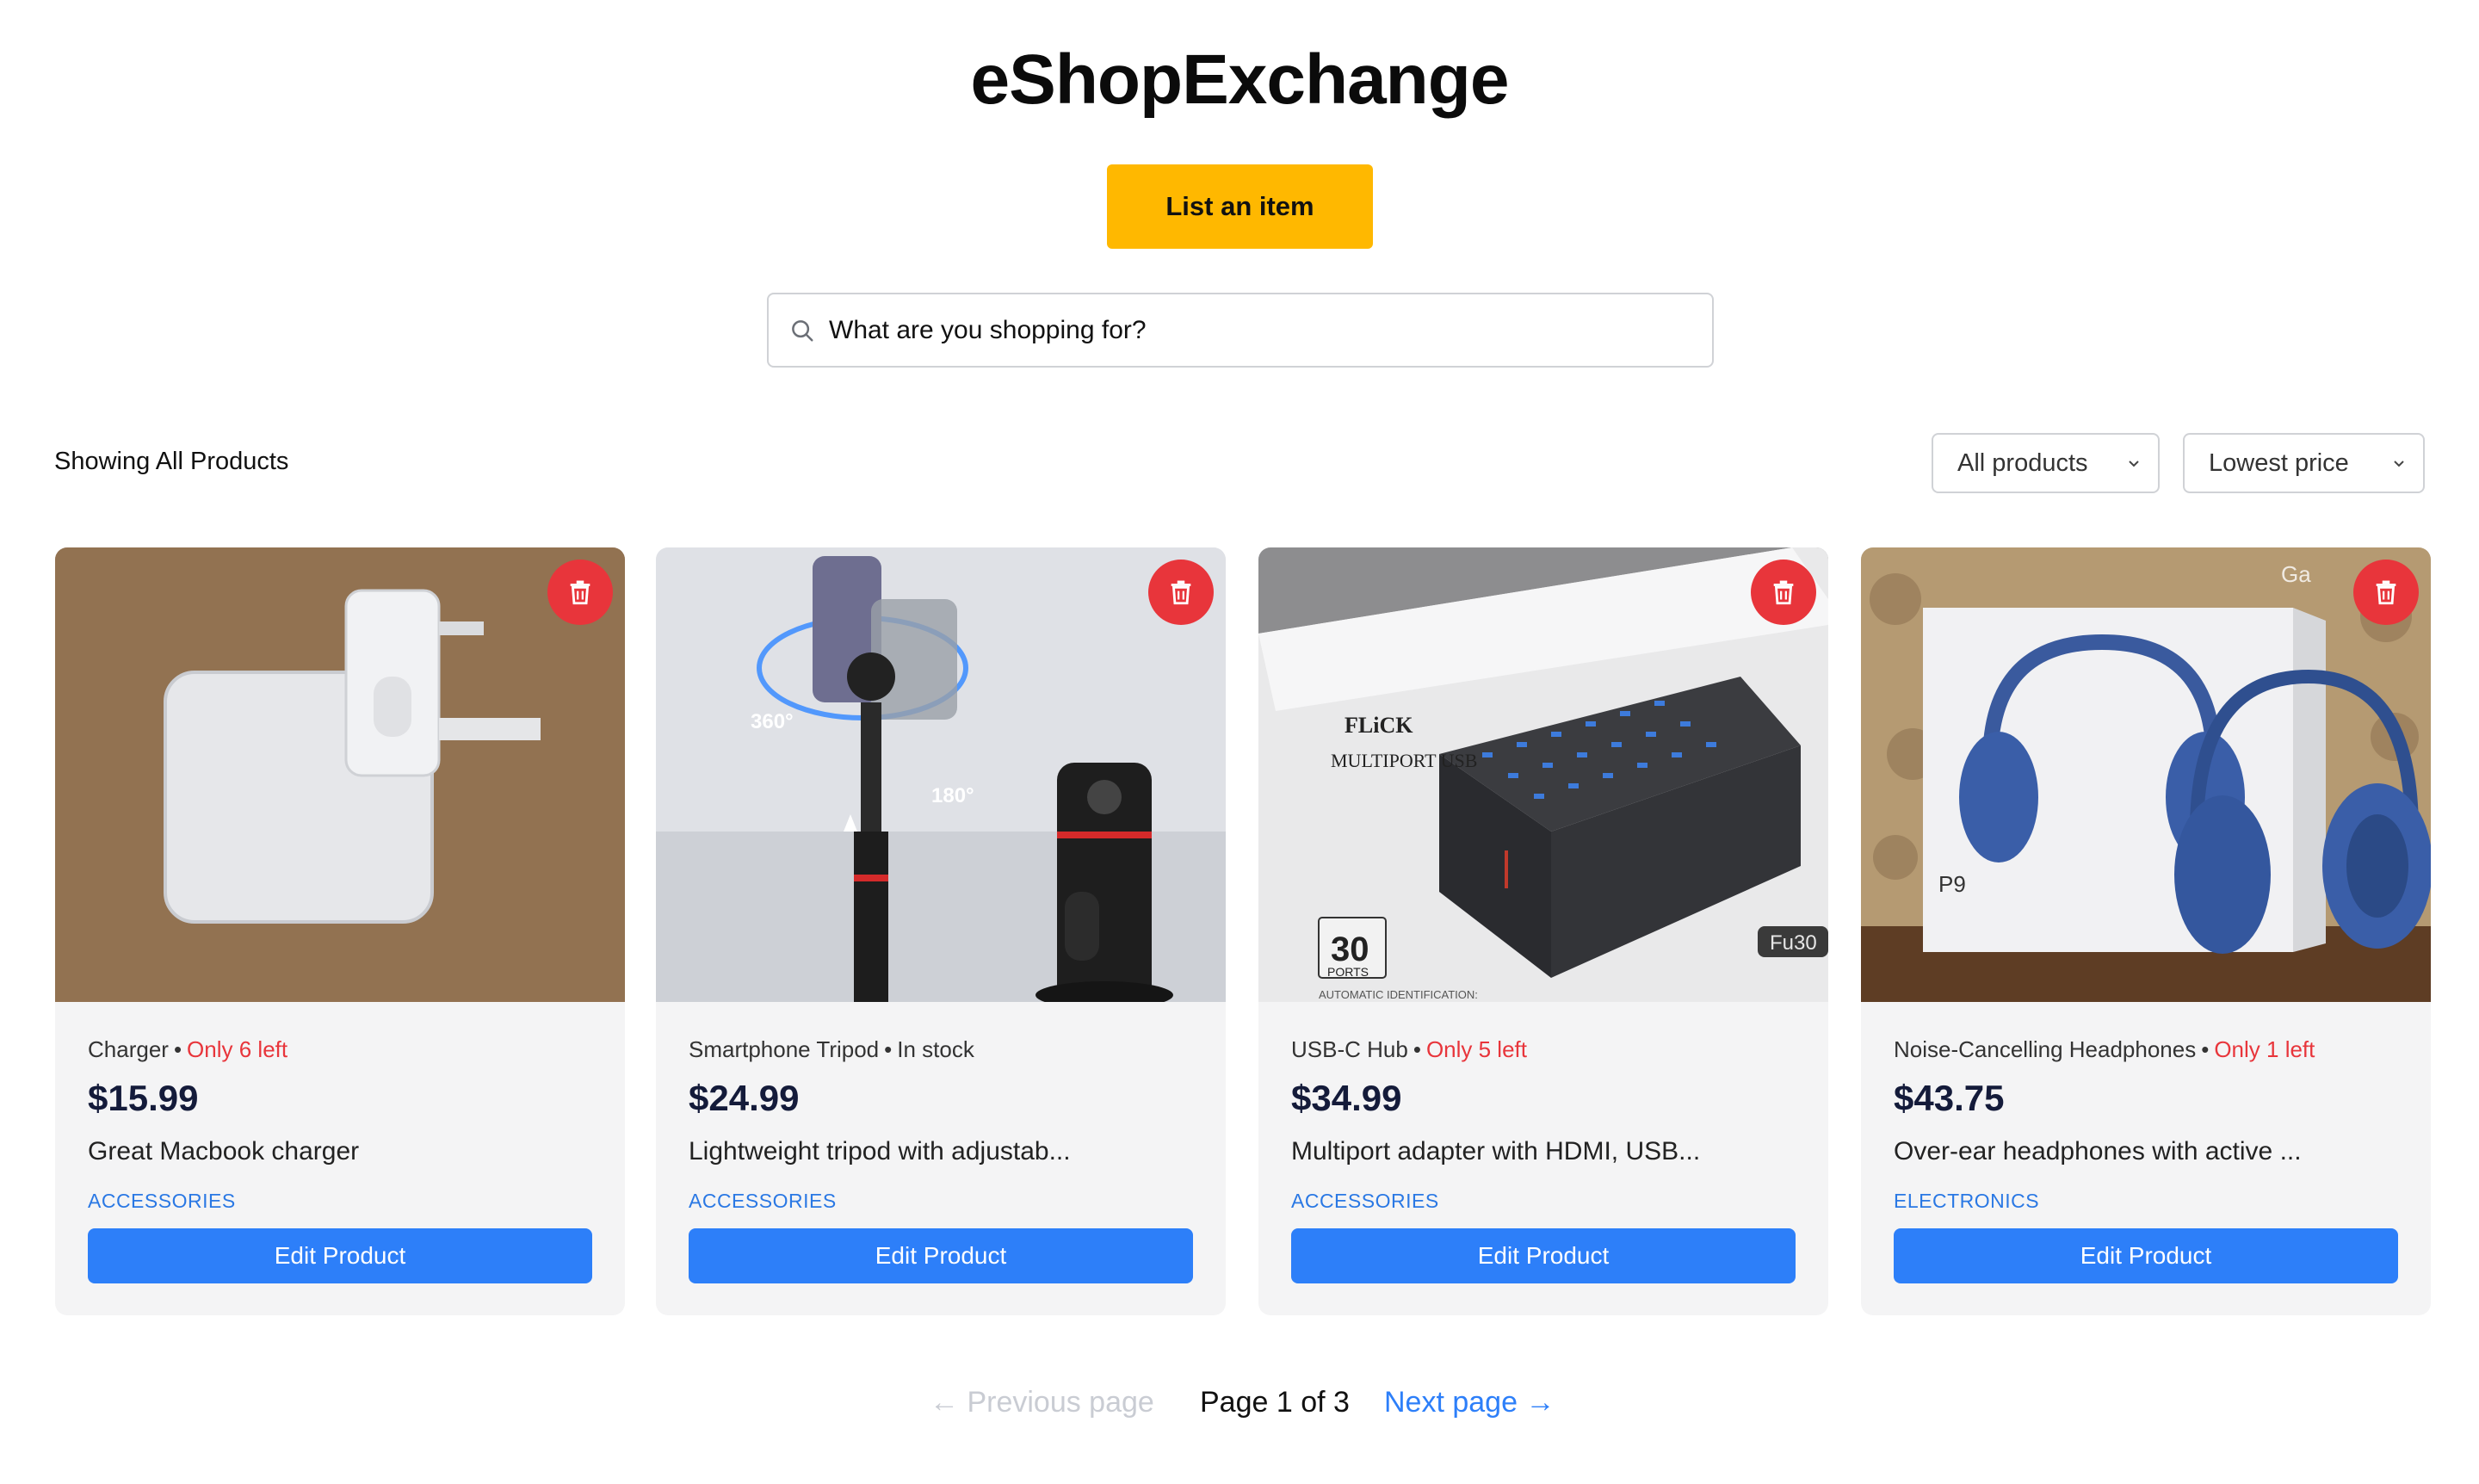  What do you see at coordinates (1042, 1402) in the screenshot?
I see `previous-page-link: ← Previous page` at bounding box center [1042, 1402].